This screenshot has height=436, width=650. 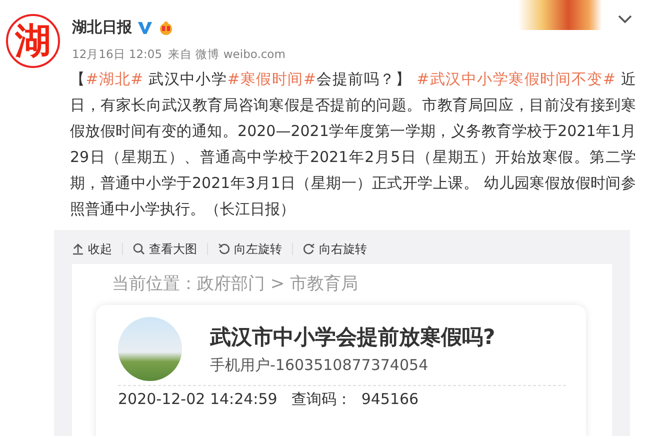 What do you see at coordinates (309, 249) in the screenshot?
I see `rotate-right-icon` at bounding box center [309, 249].